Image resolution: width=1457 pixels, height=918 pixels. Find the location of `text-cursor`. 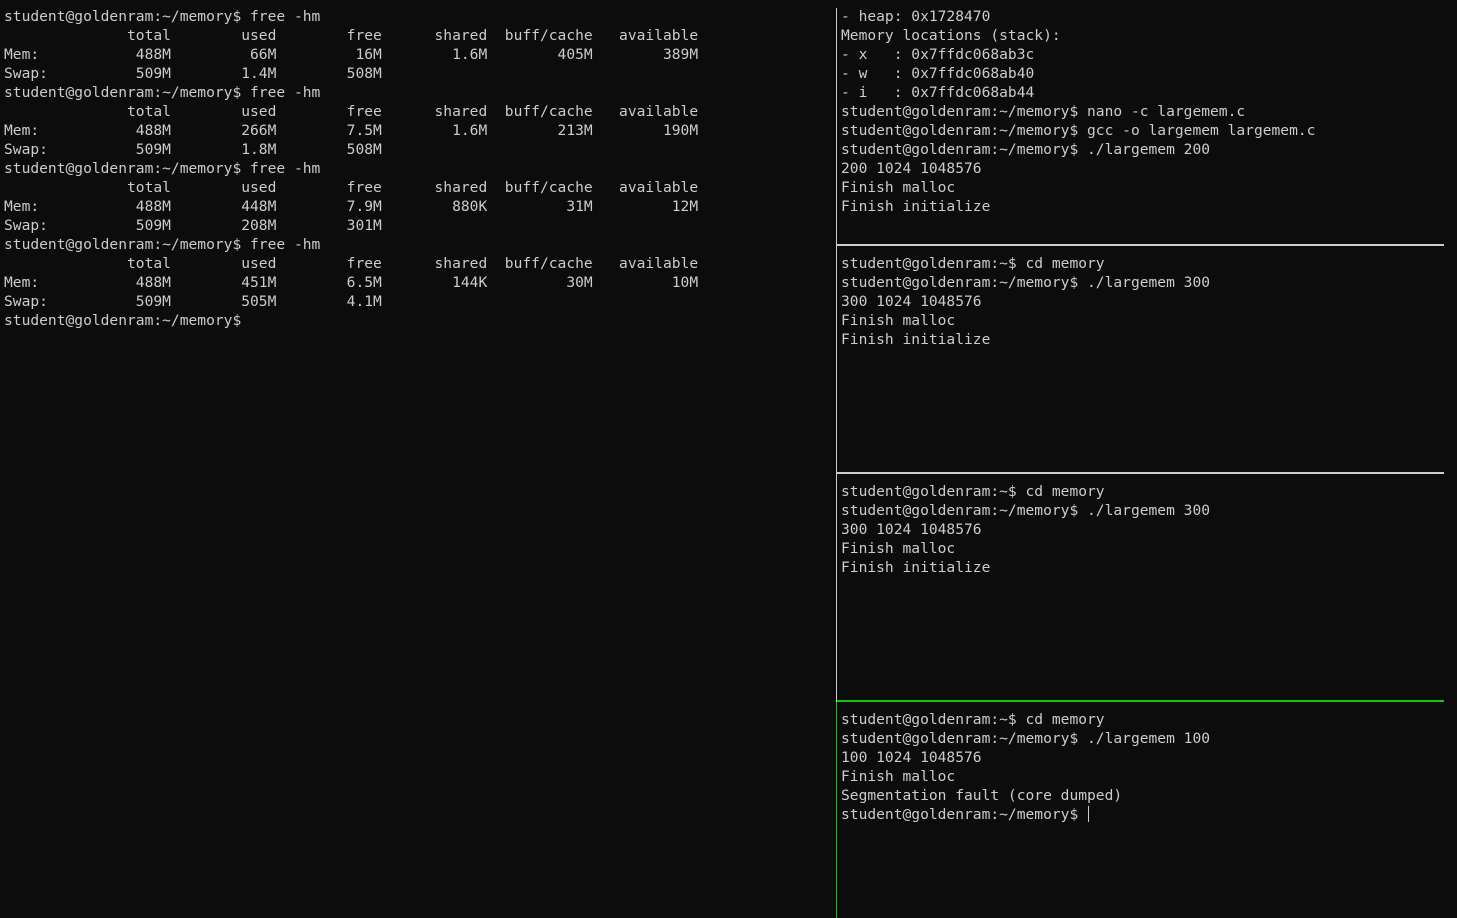

text-cursor is located at coordinates (1089, 814).